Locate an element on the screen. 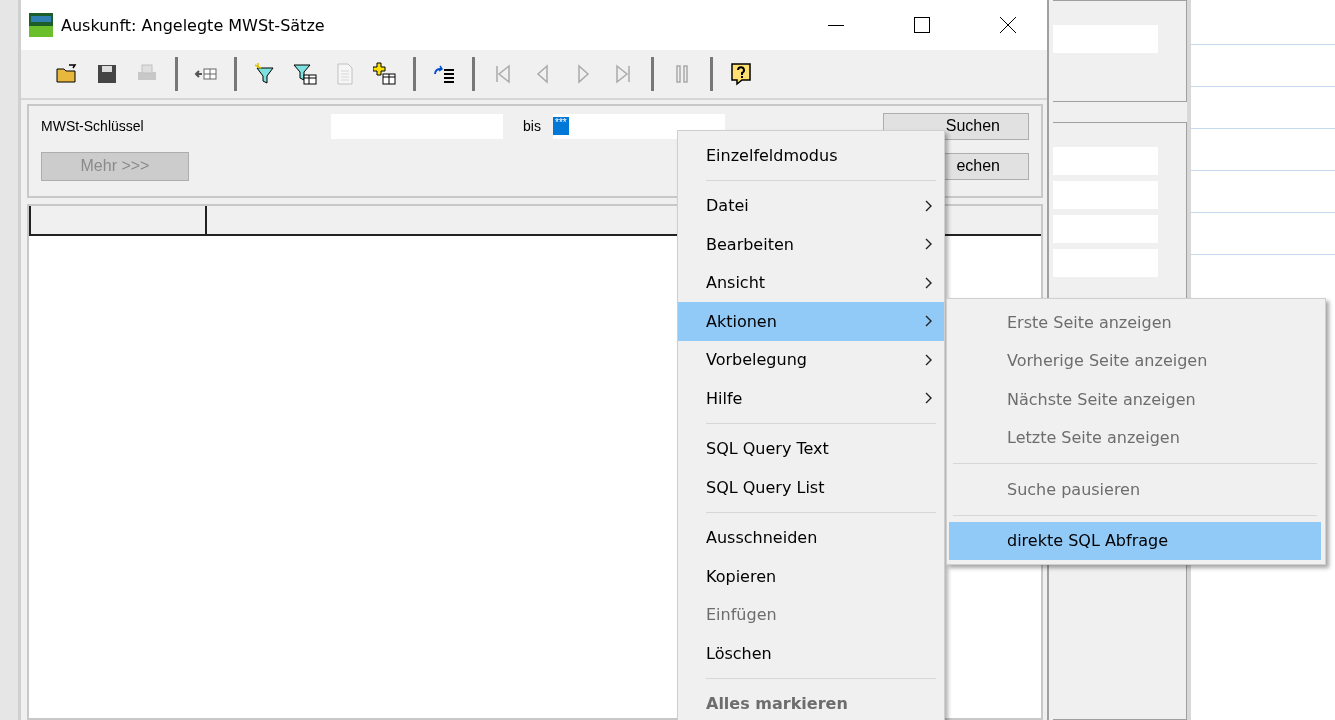  range-label: bis is located at coordinates (532, 126).